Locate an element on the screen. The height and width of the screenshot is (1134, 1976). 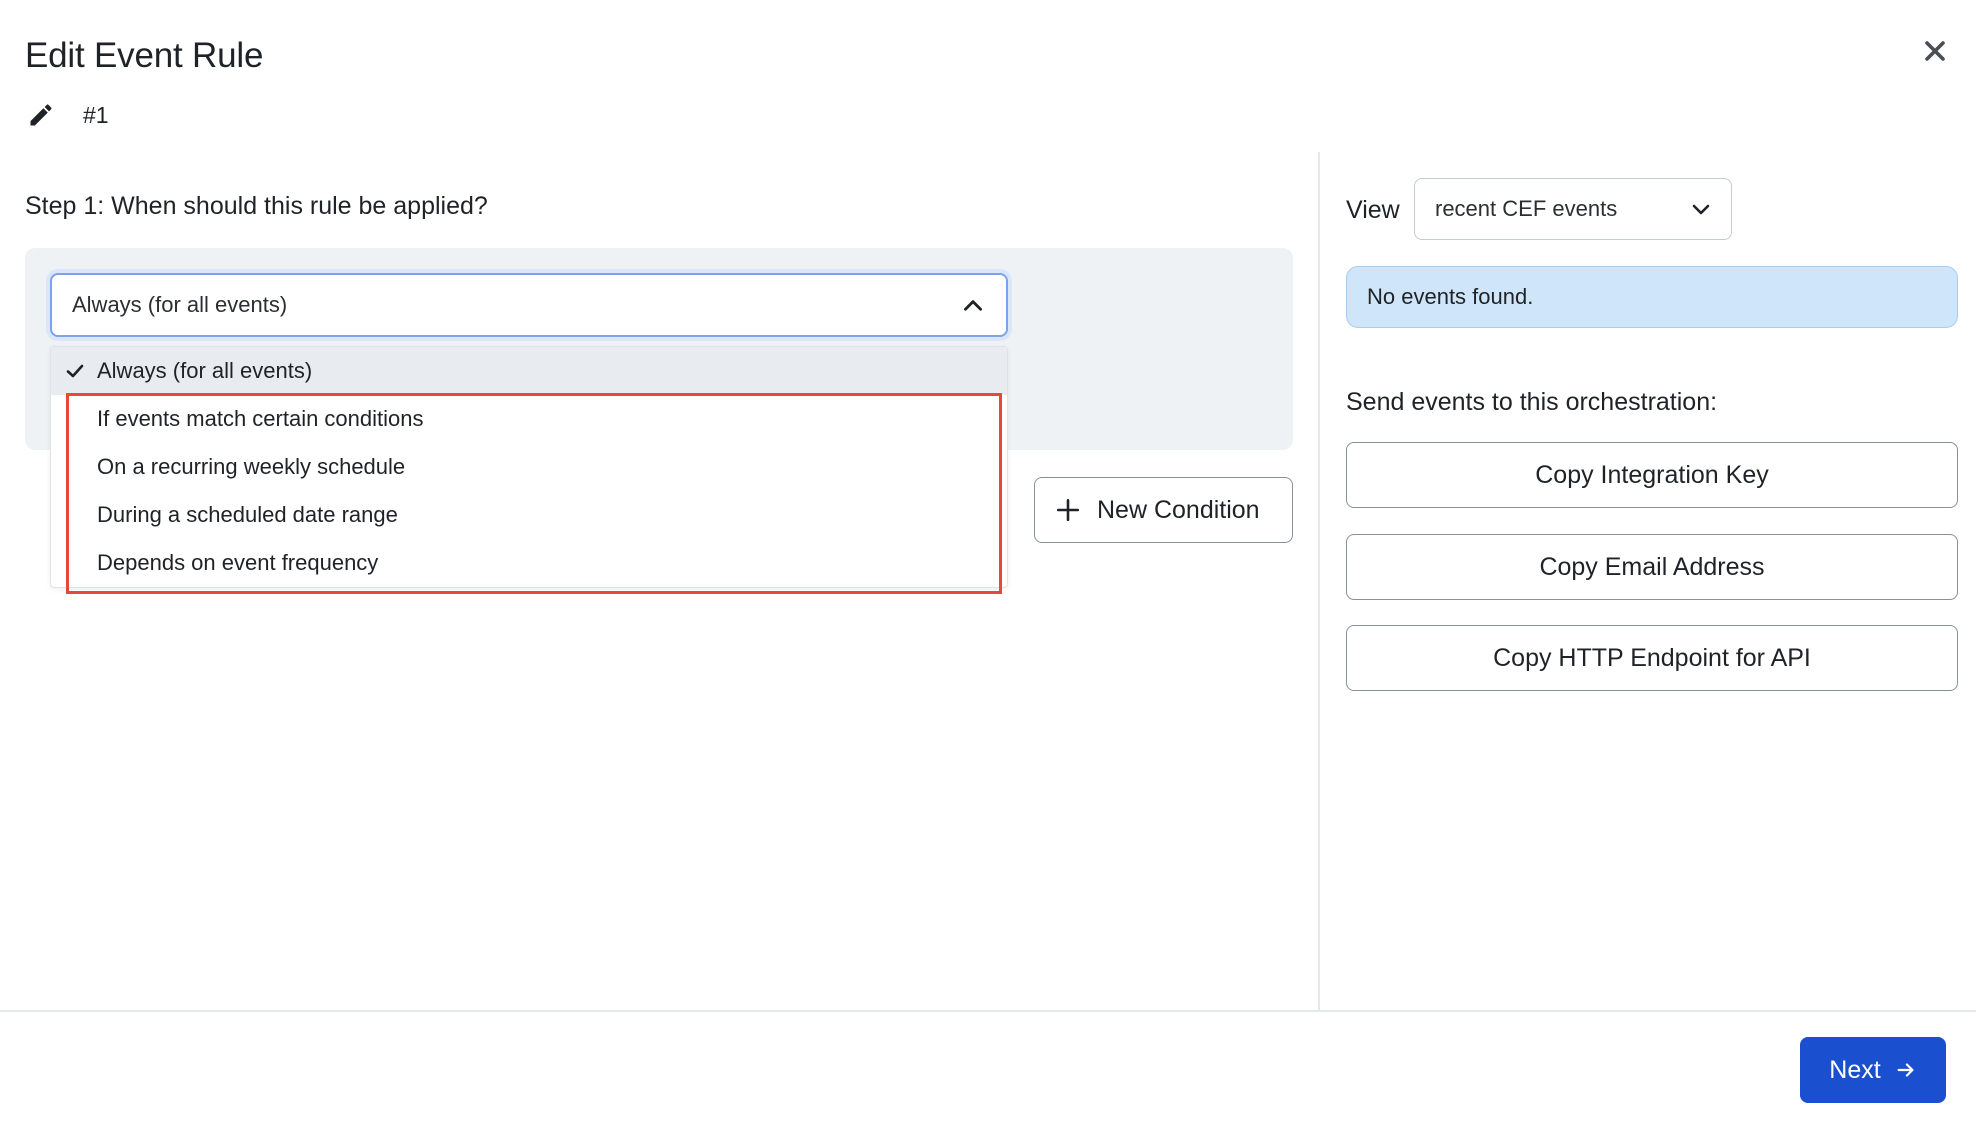
send-events-title: Send events to this orchestration: is located at coordinates (1532, 402).